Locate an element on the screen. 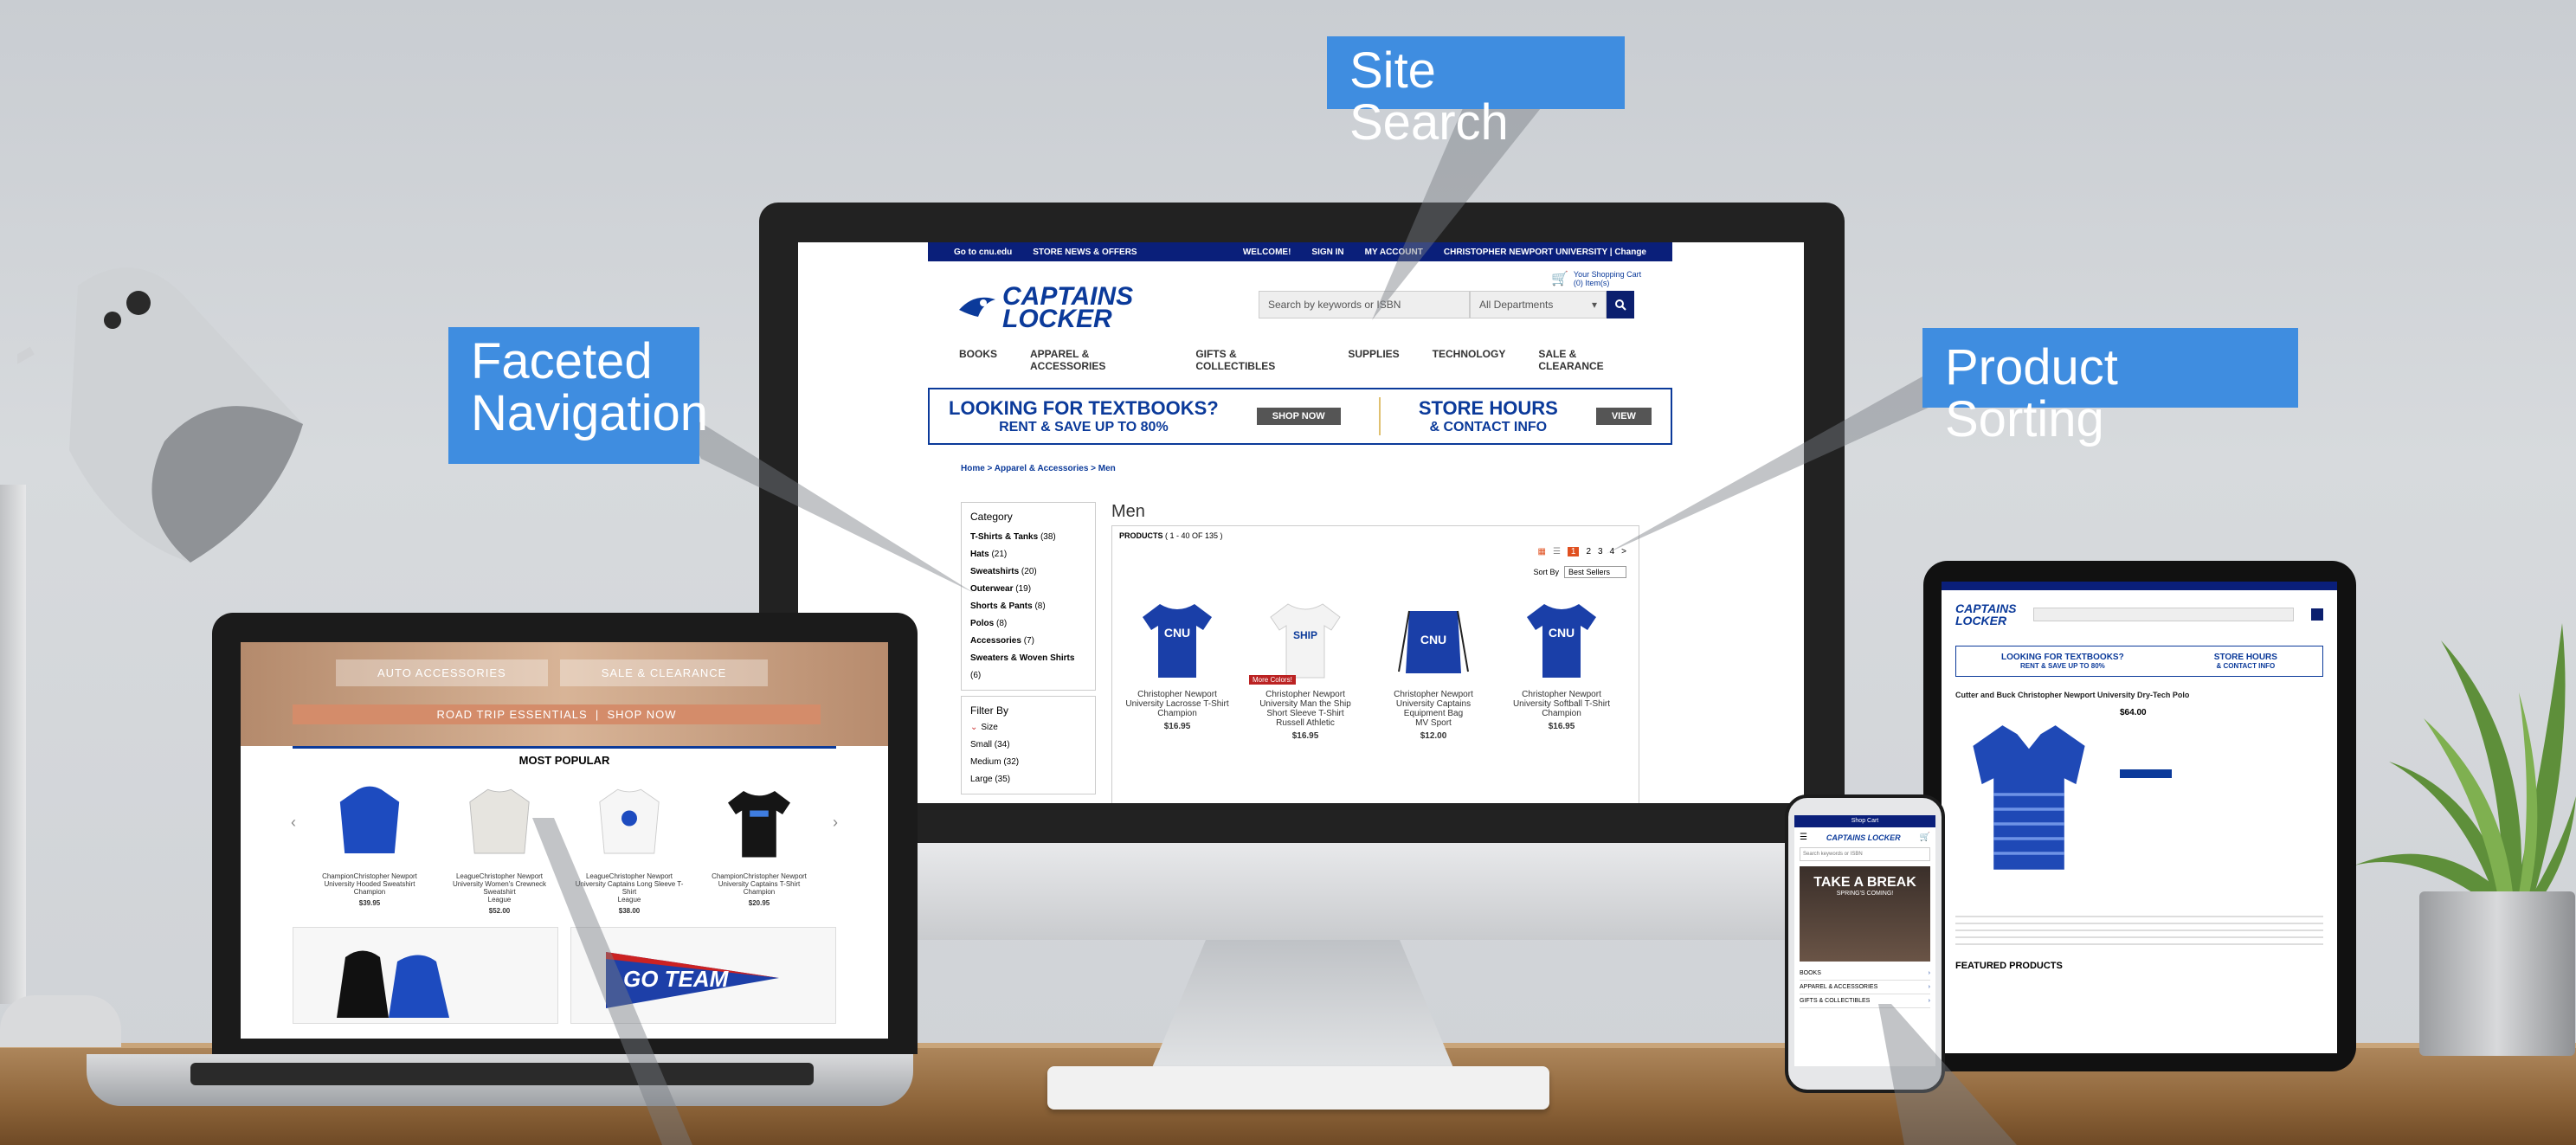 The width and height of the screenshot is (2576, 1145). product-sorting-callout: Product Sorting is located at coordinates (2110, 387).